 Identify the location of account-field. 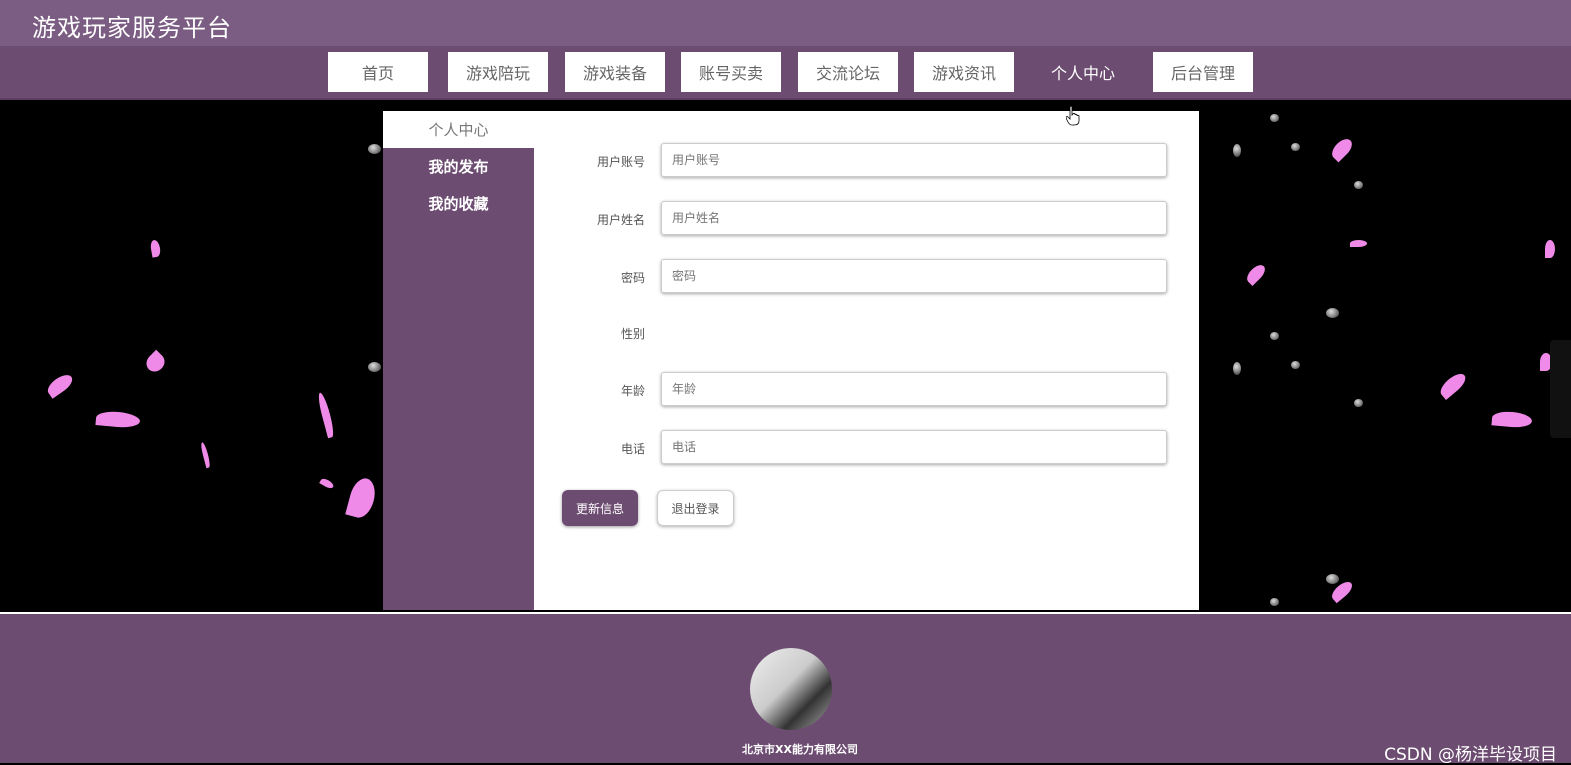
(914, 160).